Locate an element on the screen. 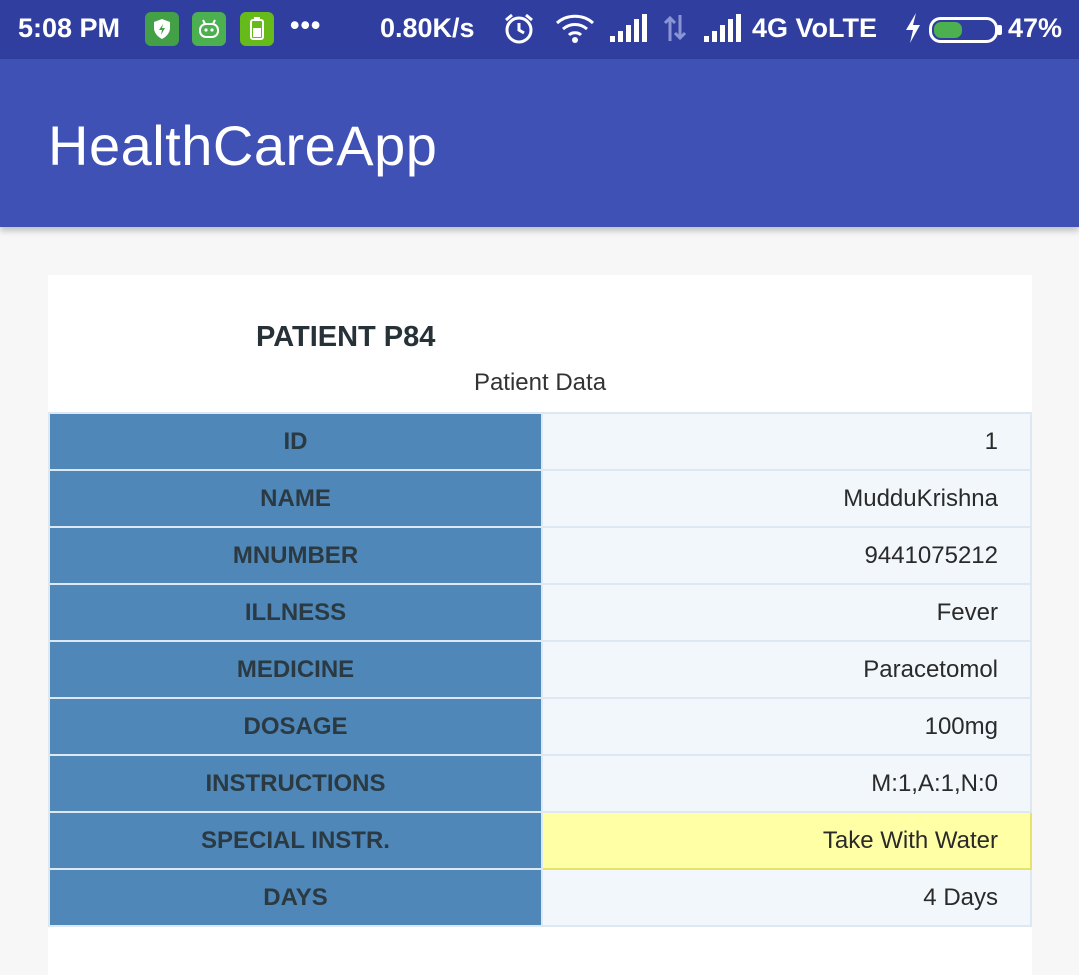 This screenshot has height=975, width=1079. row-label: ID is located at coordinates (295, 441).